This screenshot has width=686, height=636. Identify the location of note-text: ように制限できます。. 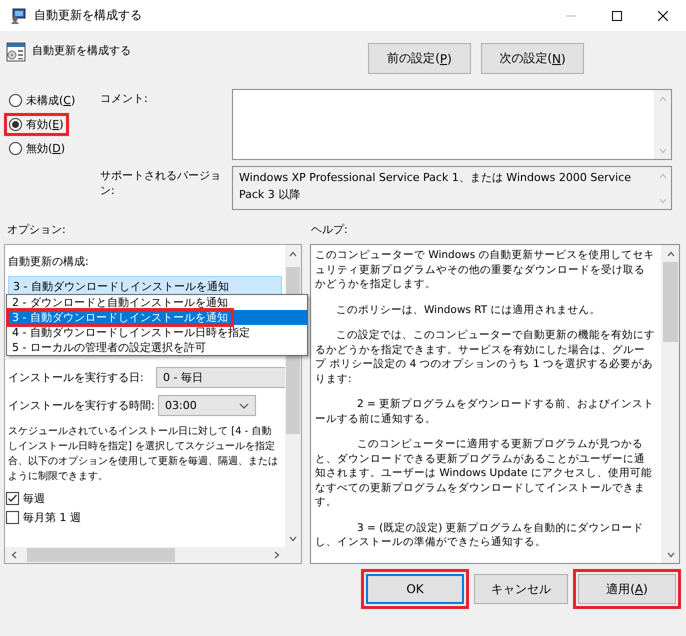
(58, 477).